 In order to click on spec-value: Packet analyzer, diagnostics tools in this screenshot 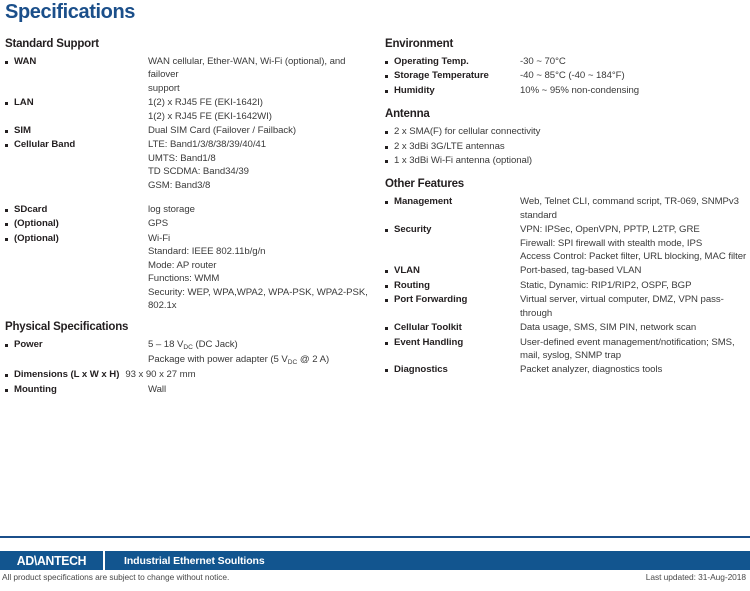, I will do `click(635, 369)`.